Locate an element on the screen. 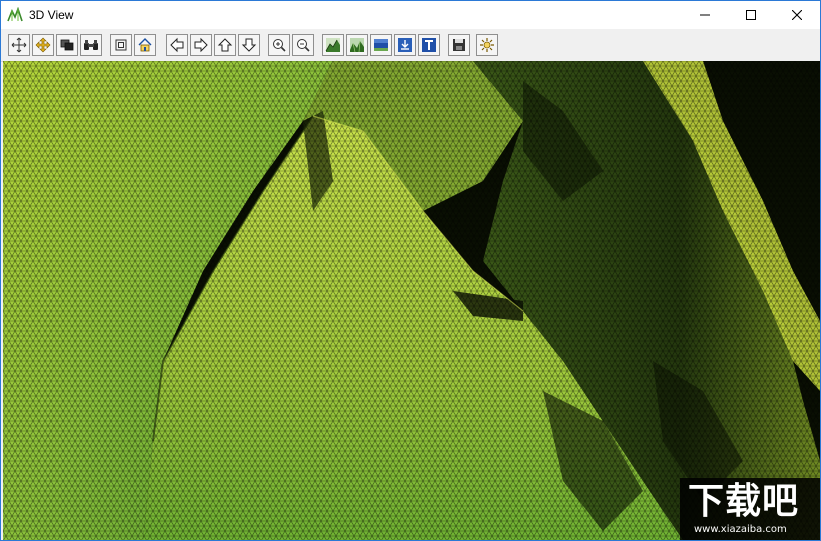 This screenshot has height=541, width=821. shaded-view-button is located at coordinates (357, 45).